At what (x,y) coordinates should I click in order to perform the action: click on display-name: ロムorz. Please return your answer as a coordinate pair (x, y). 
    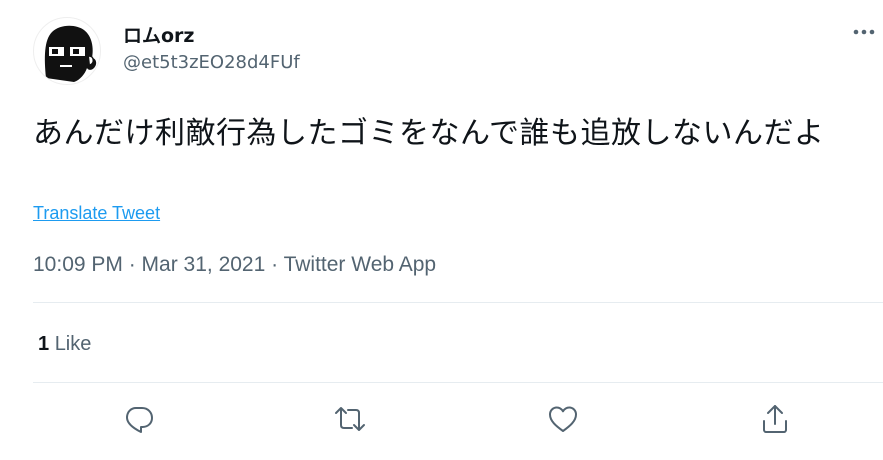
    Looking at the image, I should click on (158, 34).